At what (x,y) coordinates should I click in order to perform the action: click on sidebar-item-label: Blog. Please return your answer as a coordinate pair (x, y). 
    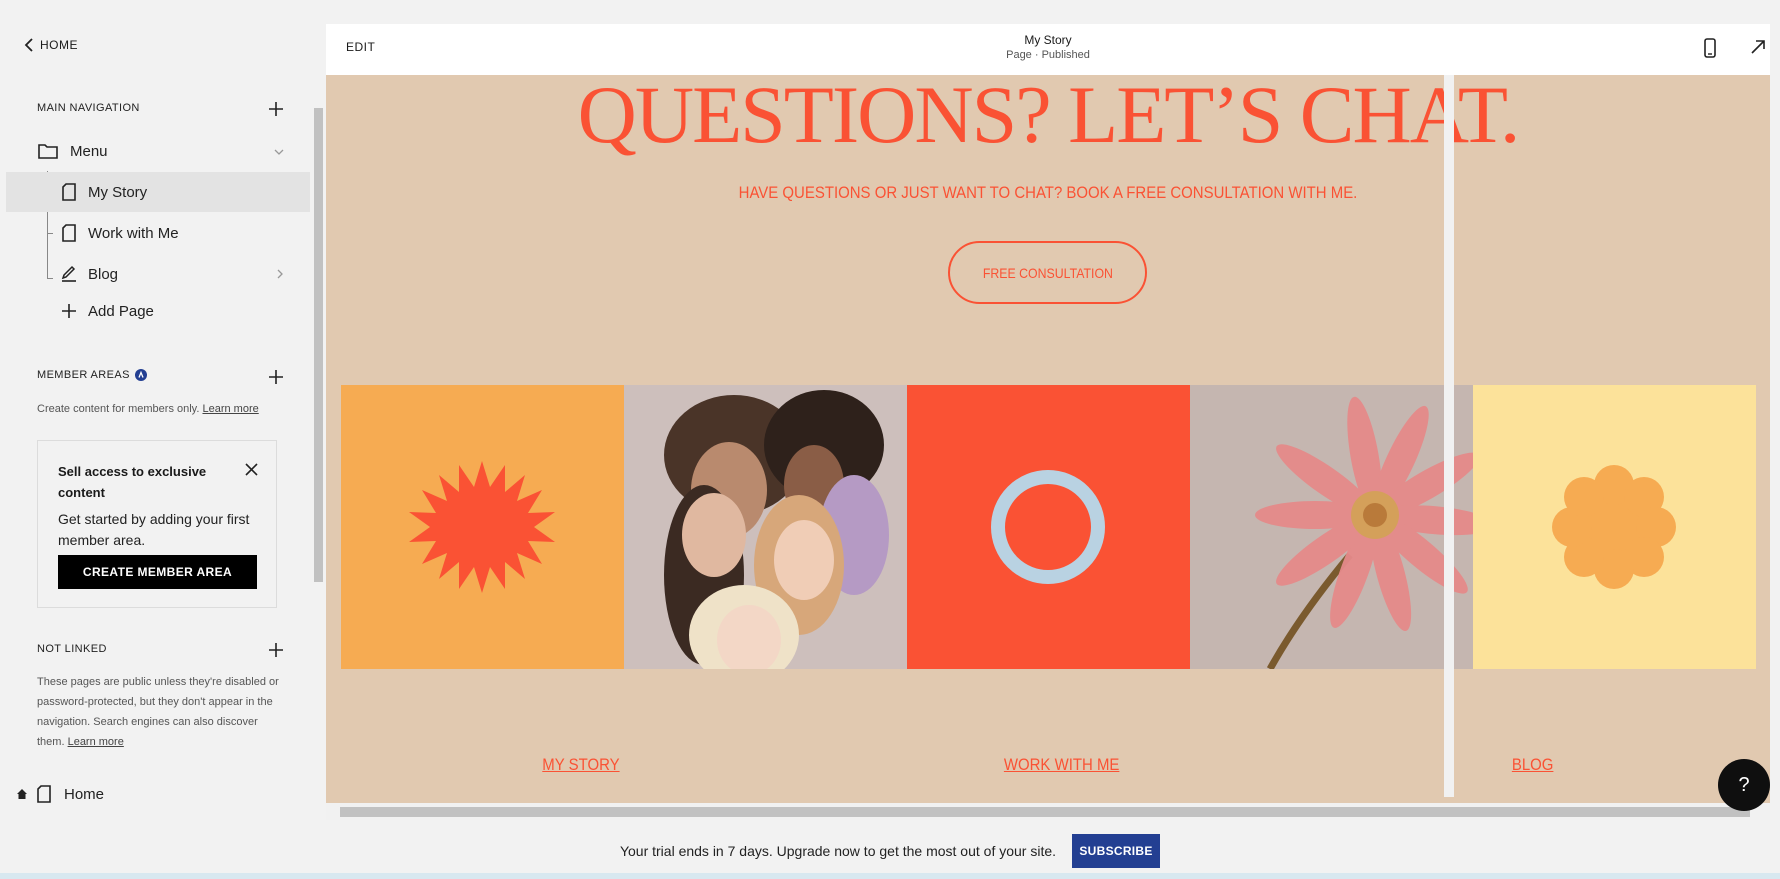
    Looking at the image, I should click on (103, 274).